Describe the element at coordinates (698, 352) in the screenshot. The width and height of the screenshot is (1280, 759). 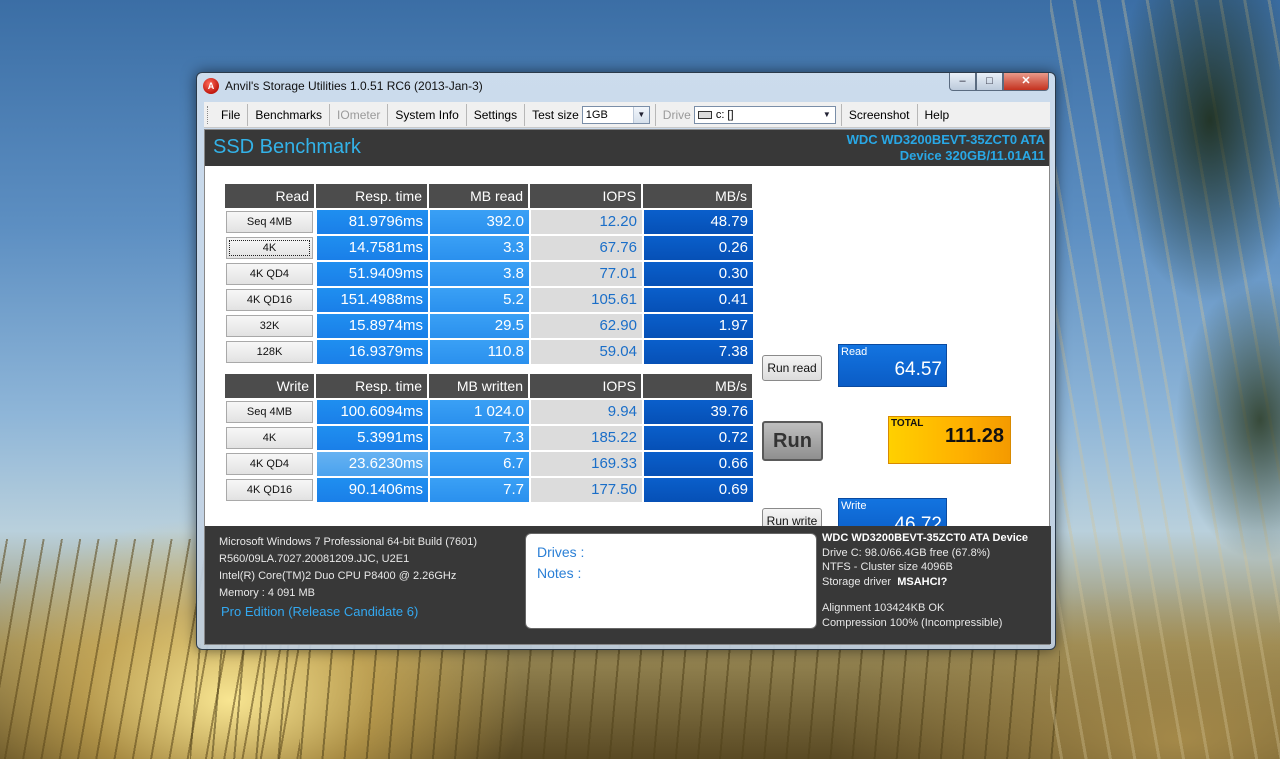
I see `read-mbs: 7.38` at that location.